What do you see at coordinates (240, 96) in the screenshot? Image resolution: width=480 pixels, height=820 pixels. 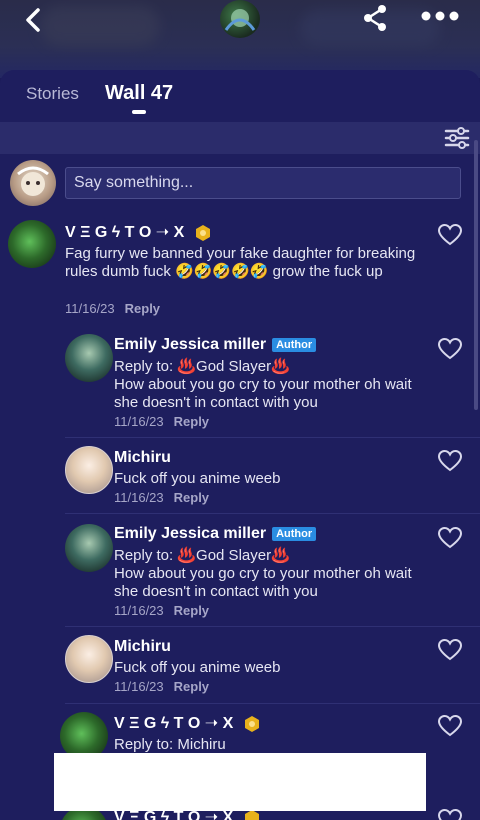 I see `tab-bar: Stories Wall 47` at bounding box center [240, 96].